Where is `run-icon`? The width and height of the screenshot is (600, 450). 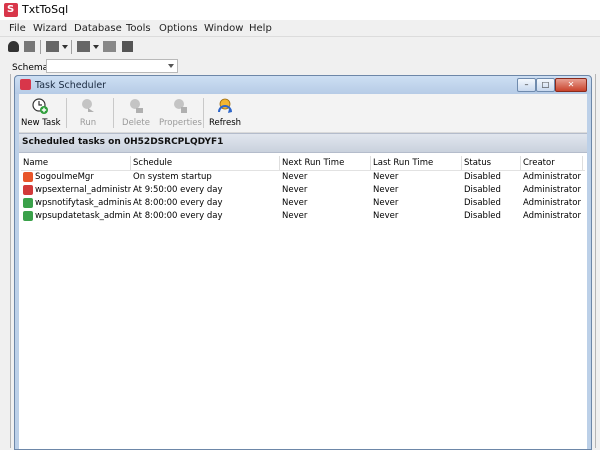
run-icon is located at coordinates (88, 105).